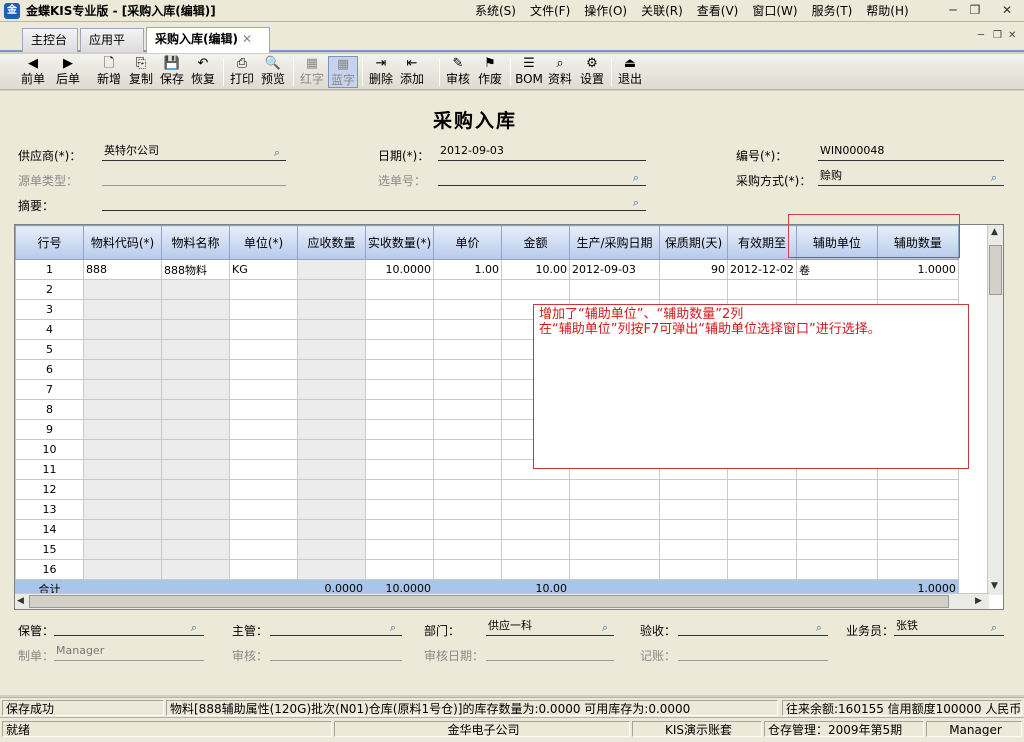  Describe the element at coordinates (129, 627) in the screenshot. I see `keeper-field` at that location.